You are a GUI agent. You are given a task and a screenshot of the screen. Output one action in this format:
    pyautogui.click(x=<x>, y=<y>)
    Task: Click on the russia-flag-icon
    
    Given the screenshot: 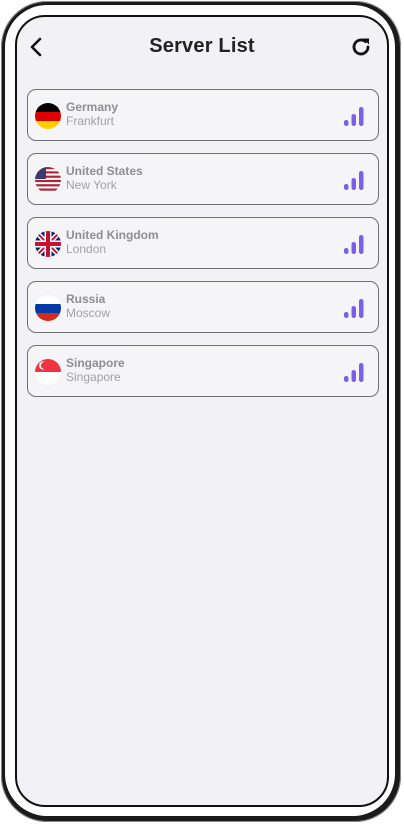 What is the action you would take?
    pyautogui.click(x=48, y=308)
    